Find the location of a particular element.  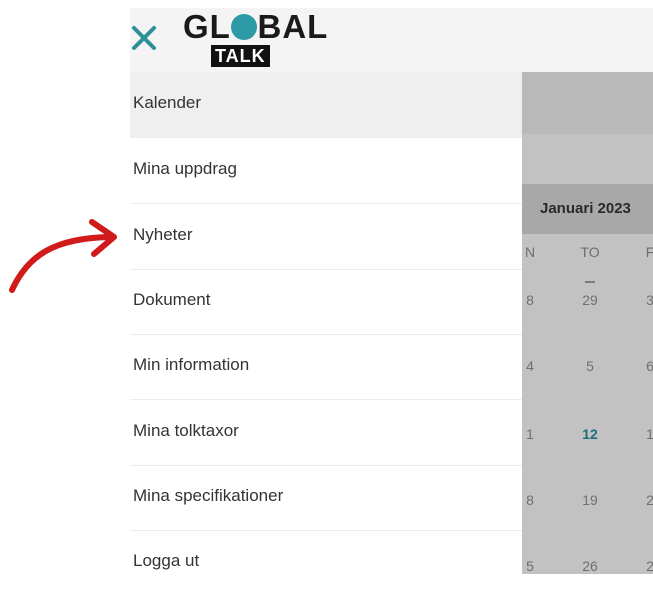

red-arrow-annotation is located at coordinates (63, 256).